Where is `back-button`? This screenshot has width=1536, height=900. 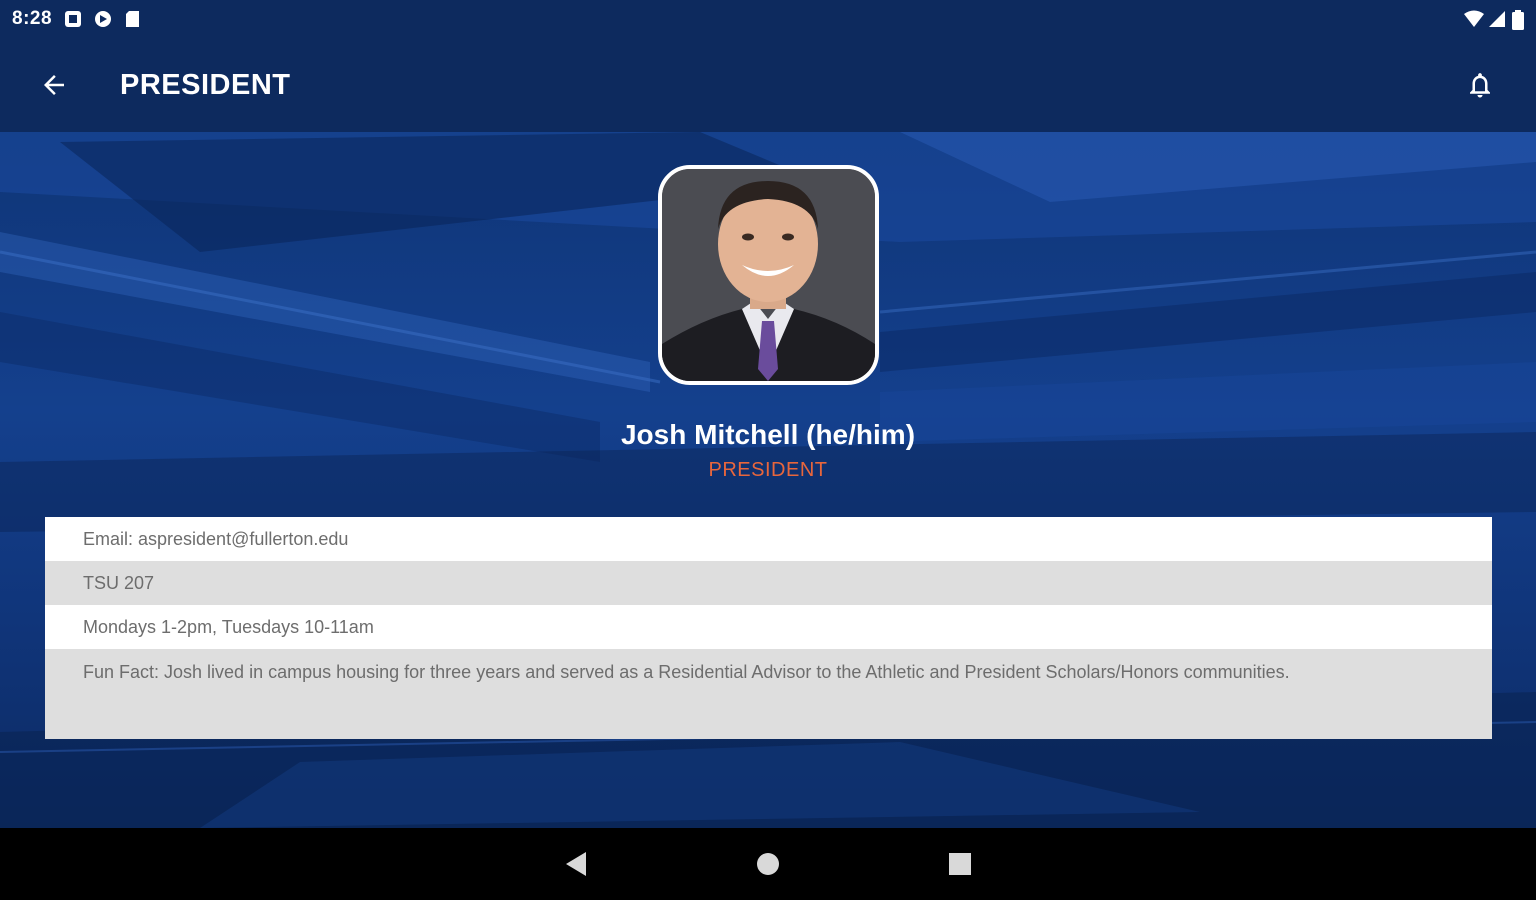
back-button is located at coordinates (54, 85).